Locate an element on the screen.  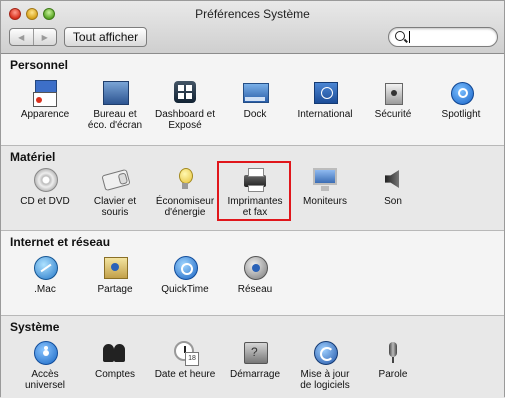
security-icon is located at coordinates (393, 93).